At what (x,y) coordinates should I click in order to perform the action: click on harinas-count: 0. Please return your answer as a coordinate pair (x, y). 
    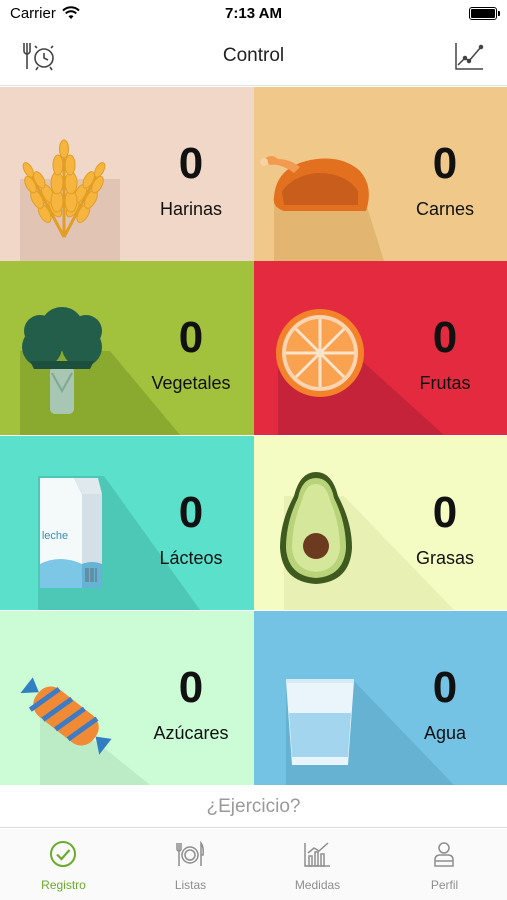
    Looking at the image, I should click on (191, 163).